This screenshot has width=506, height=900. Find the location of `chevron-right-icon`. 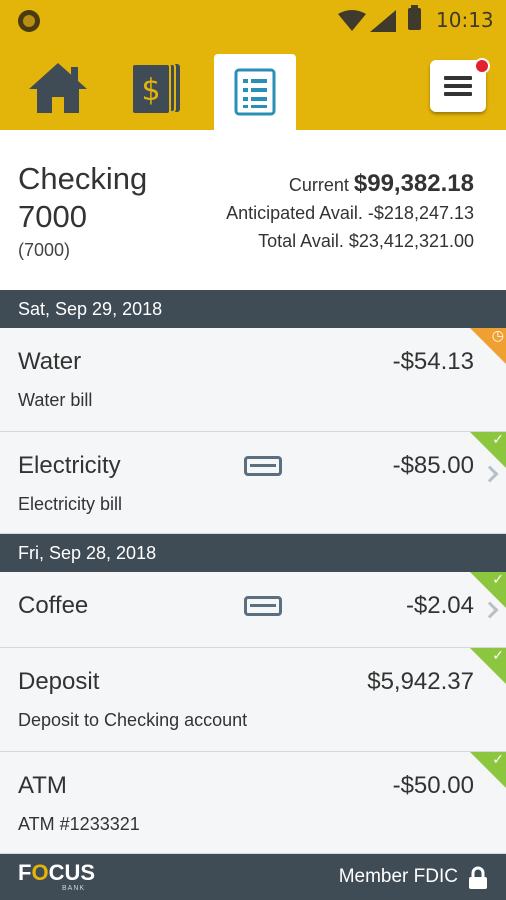

chevron-right-icon is located at coordinates (490, 474).